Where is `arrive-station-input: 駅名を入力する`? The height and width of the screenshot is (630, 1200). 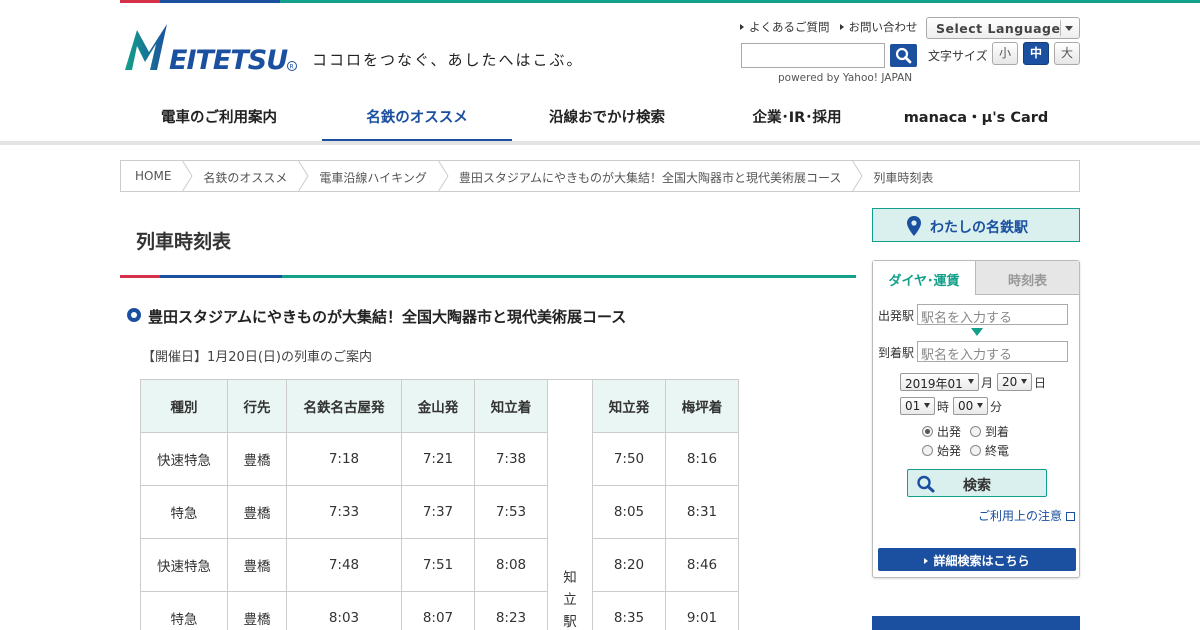
arrive-station-input: 駅名を入力する is located at coordinates (992, 352).